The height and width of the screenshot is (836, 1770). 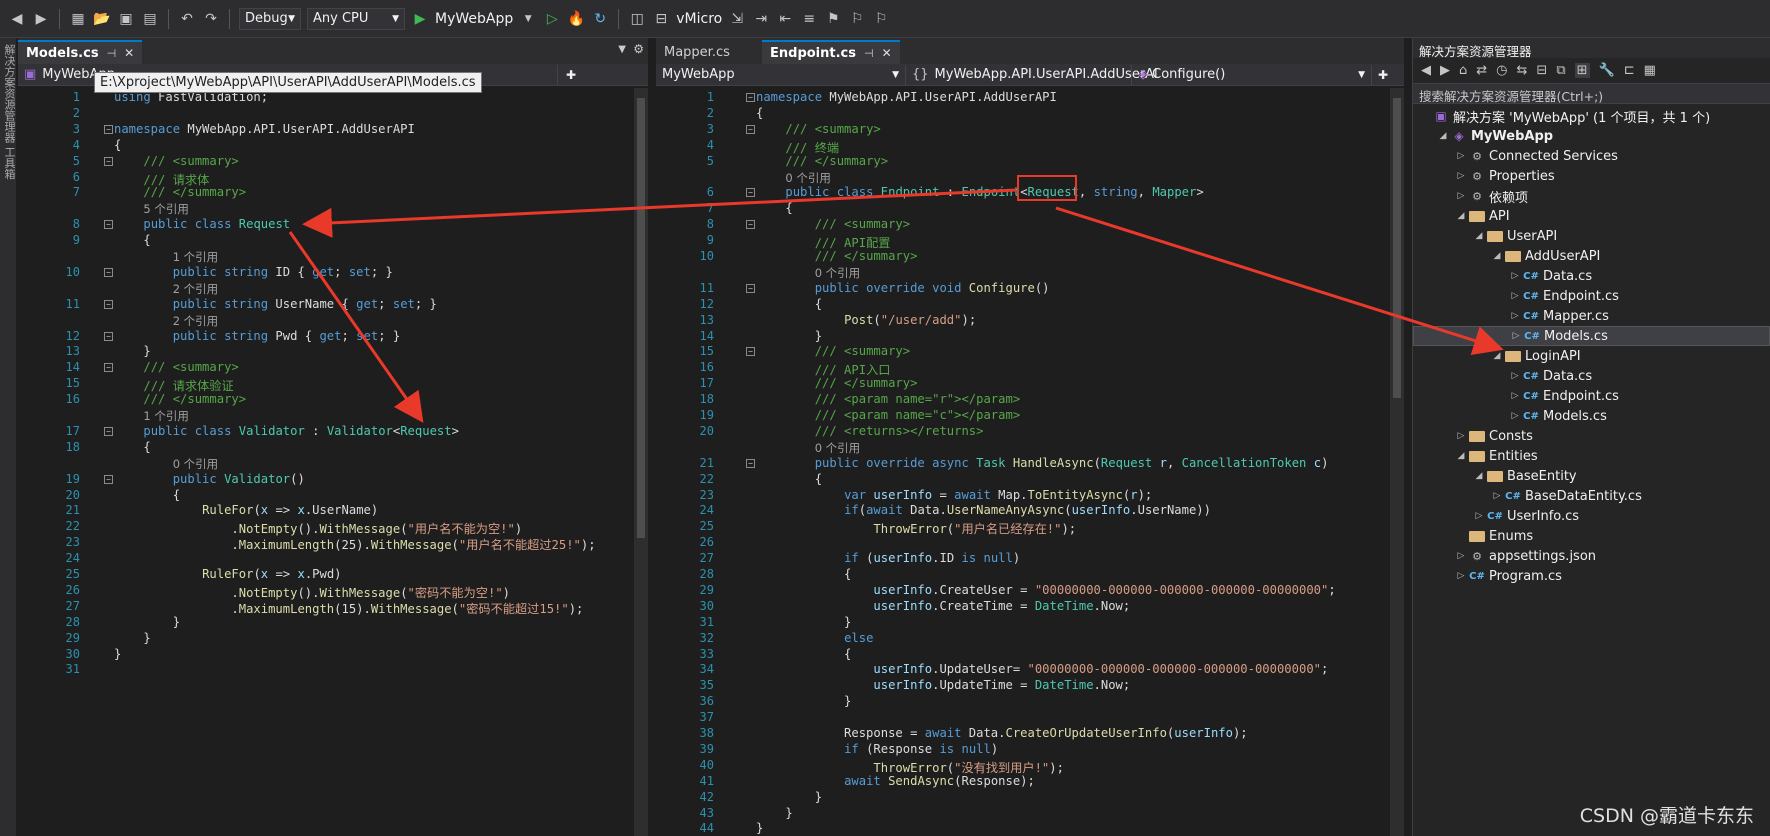 I want to click on save-icon: ▣, so click(x=126, y=19).